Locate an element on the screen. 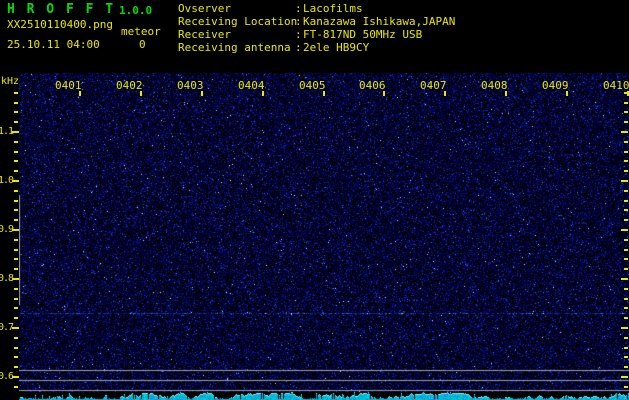 This screenshot has width=629, height=400. time-axis-label: 0401 is located at coordinates (68, 85).